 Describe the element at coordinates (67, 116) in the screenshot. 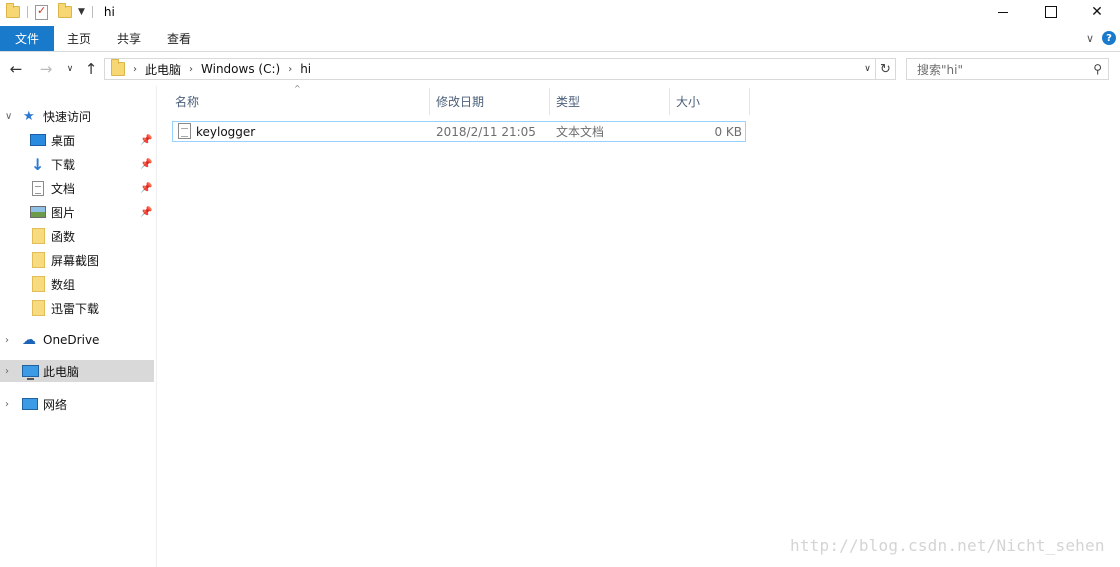

I see `nav-label: 快速访问` at that location.